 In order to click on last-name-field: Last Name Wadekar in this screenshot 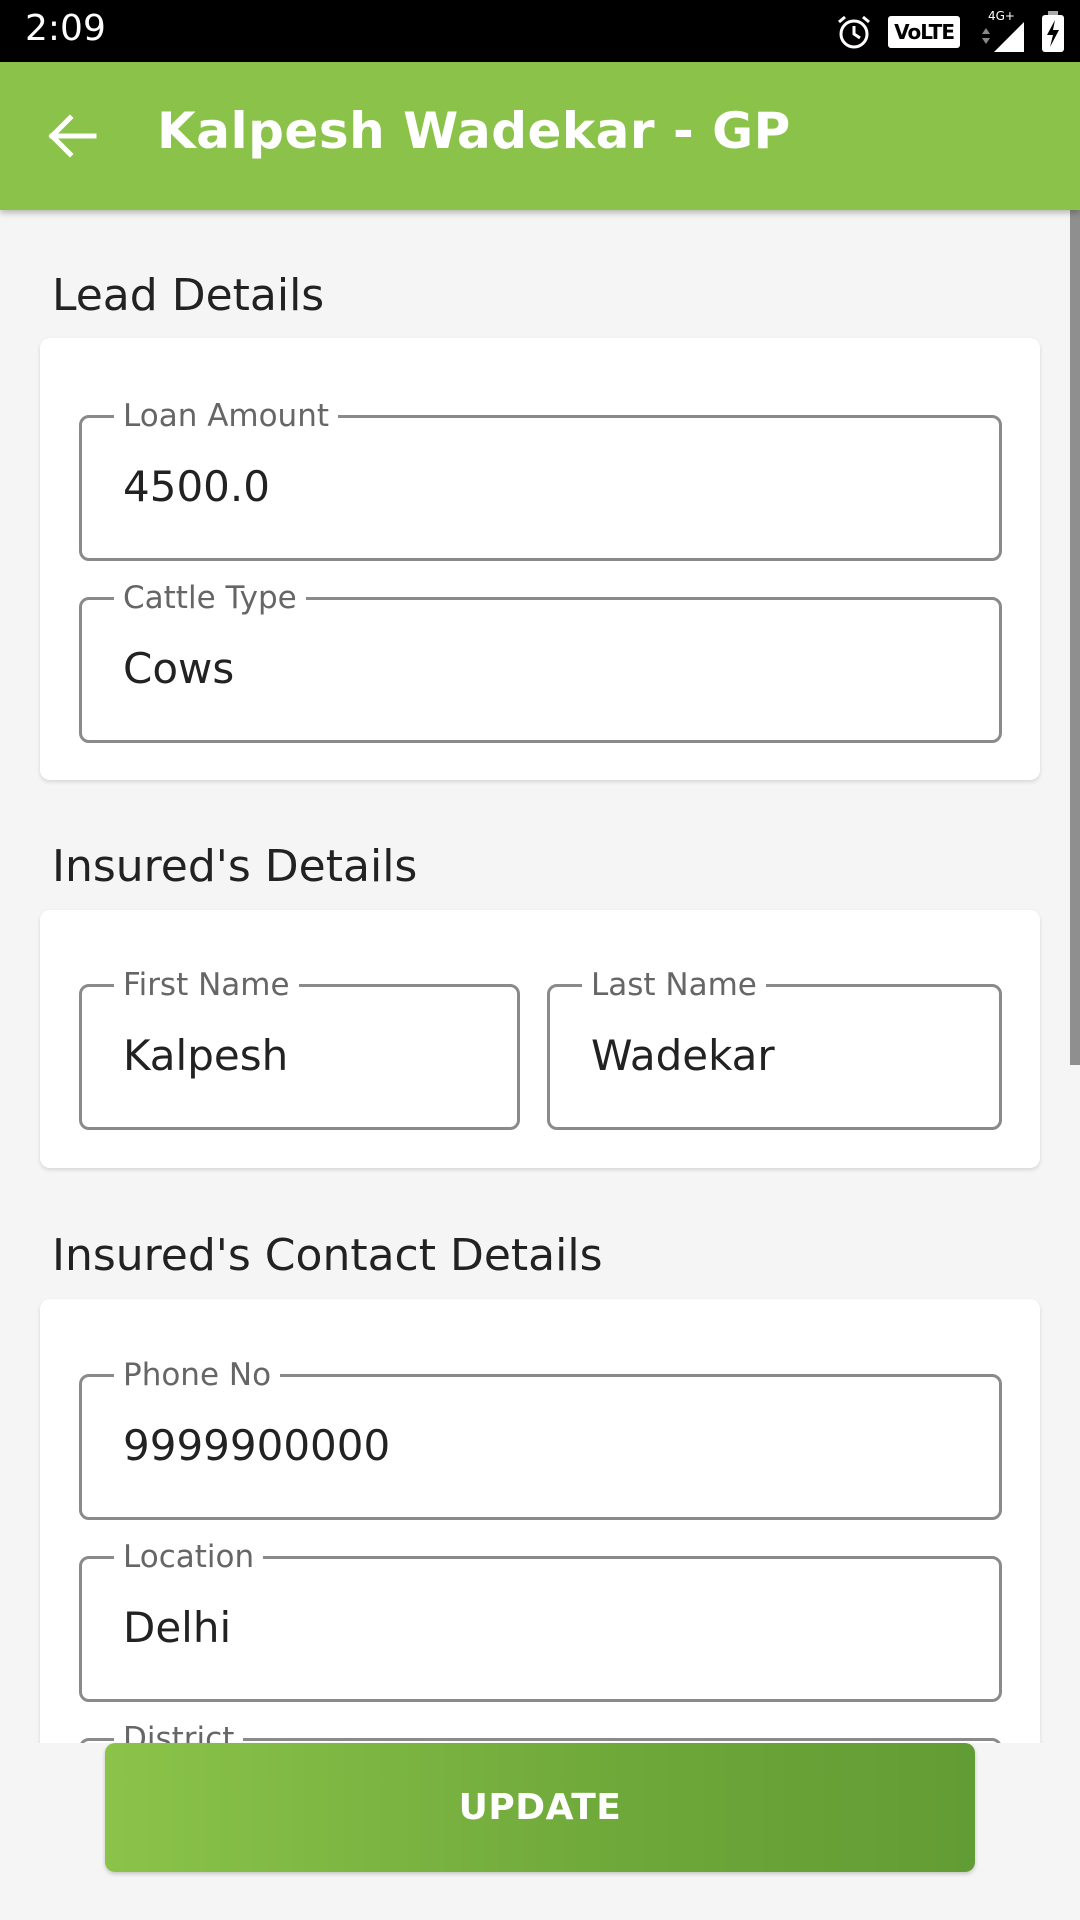, I will do `click(774, 1045)`.